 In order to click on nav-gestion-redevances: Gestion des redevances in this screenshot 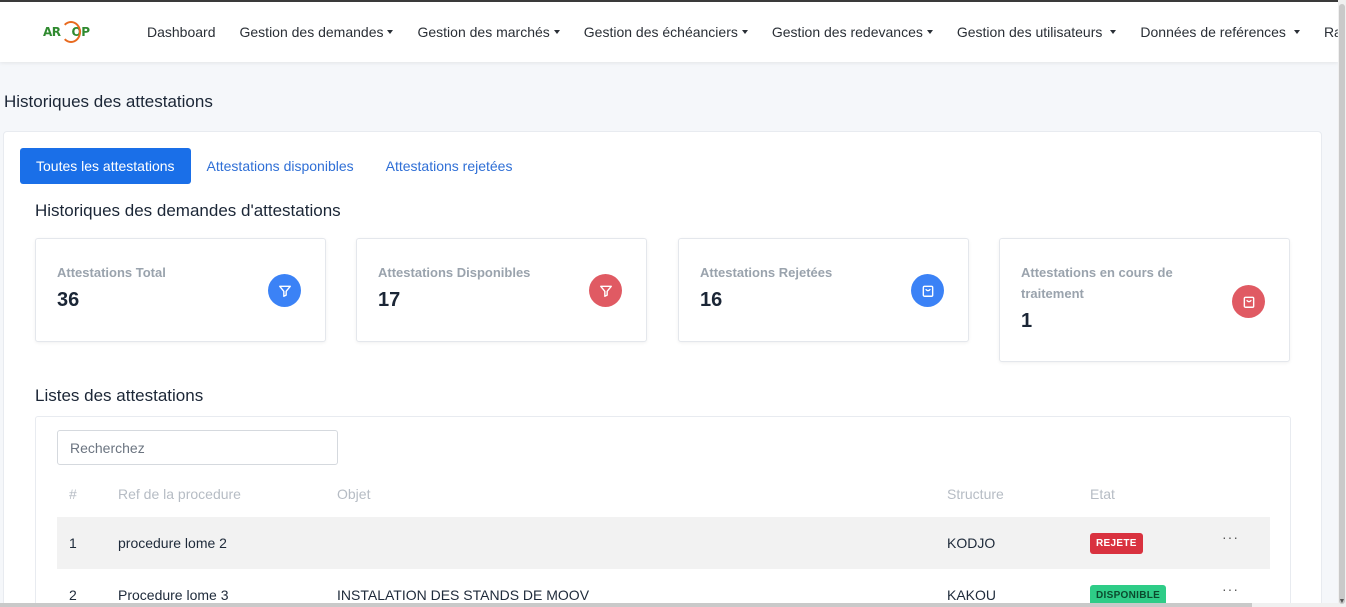, I will do `click(852, 32)`.